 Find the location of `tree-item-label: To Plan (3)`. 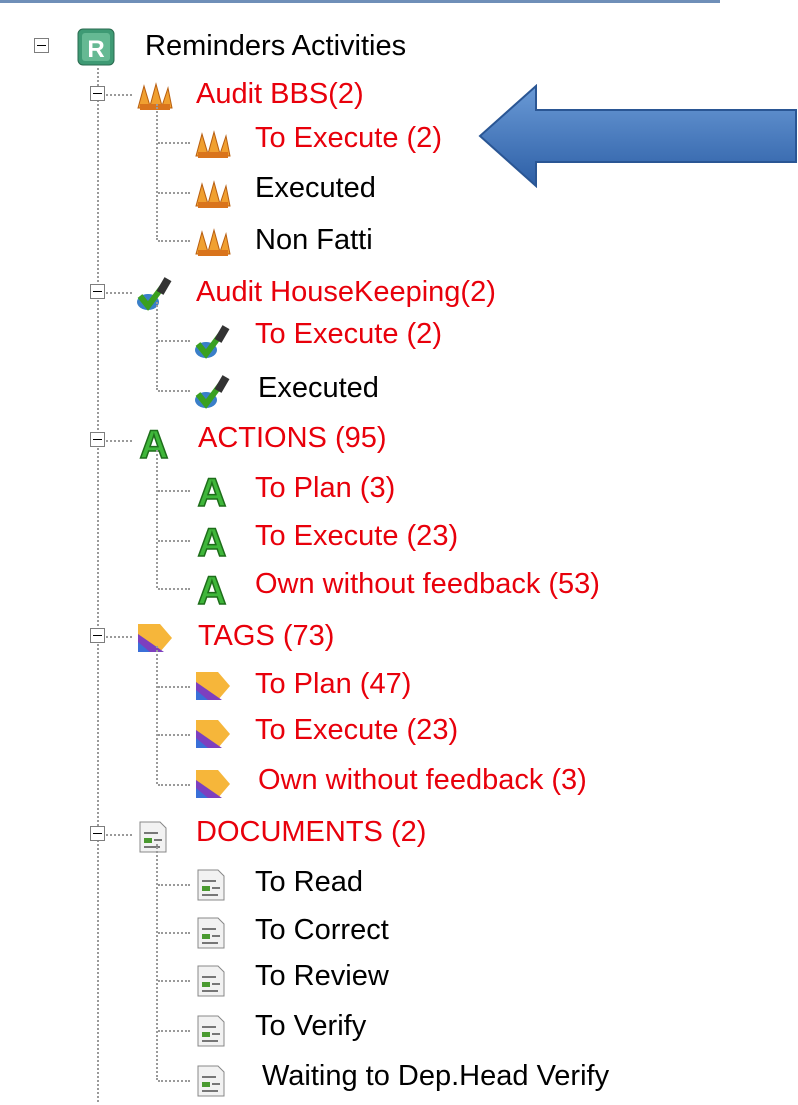

tree-item-label: To Plan (3) is located at coordinates (325, 488).